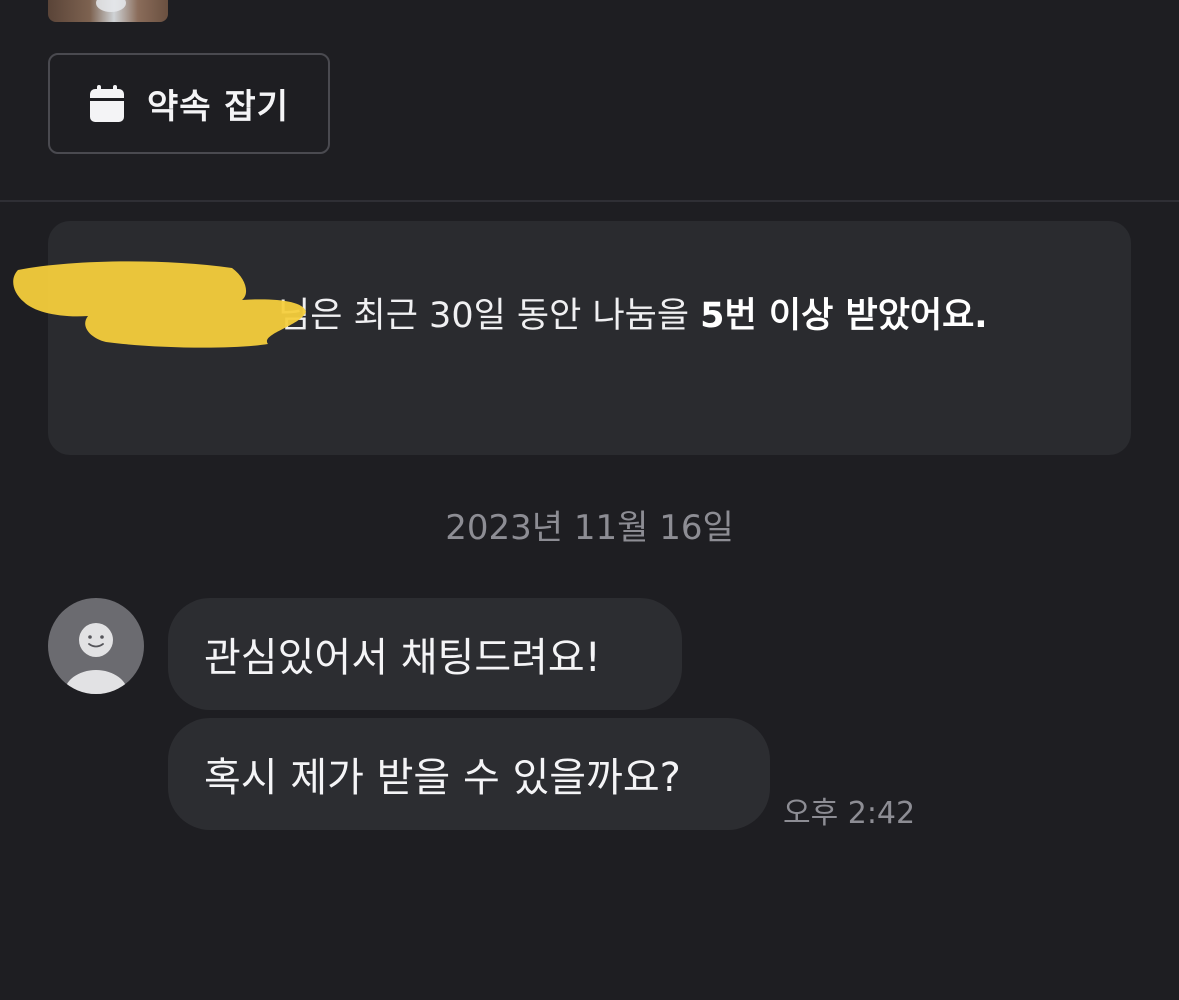 The height and width of the screenshot is (1000, 1179). Describe the element at coordinates (589, 201) in the screenshot. I see `section-divider` at that location.